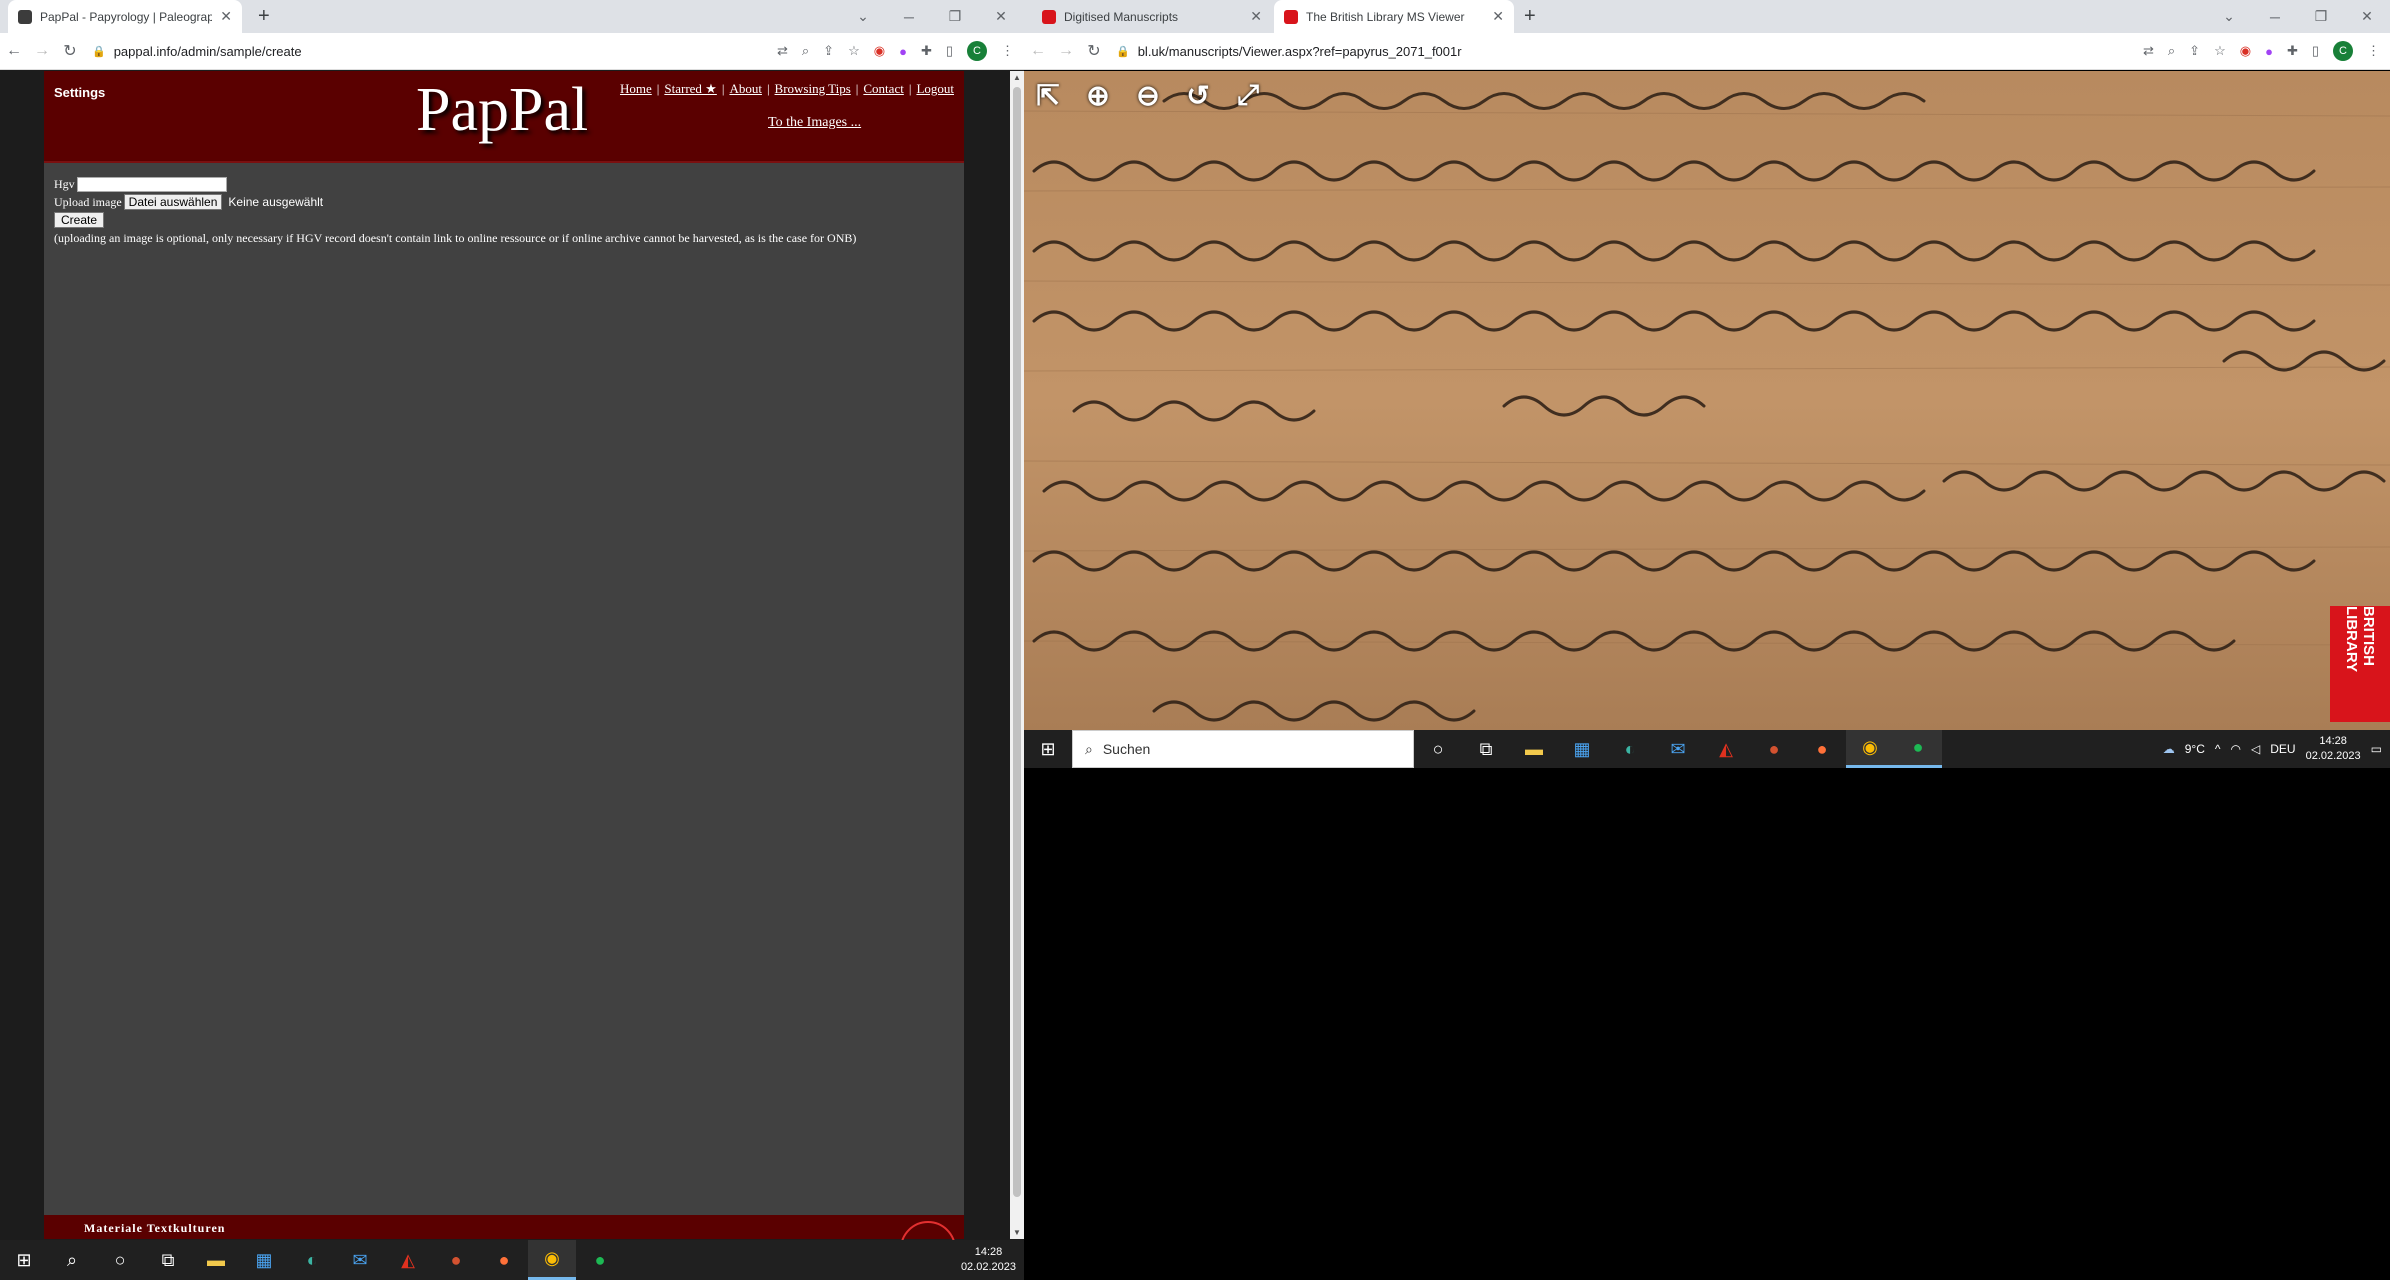 The image size is (2390, 1280). I want to click on tab-pappal: PapPal - Papyrology | Paleograph ✕, so click(125, 16).